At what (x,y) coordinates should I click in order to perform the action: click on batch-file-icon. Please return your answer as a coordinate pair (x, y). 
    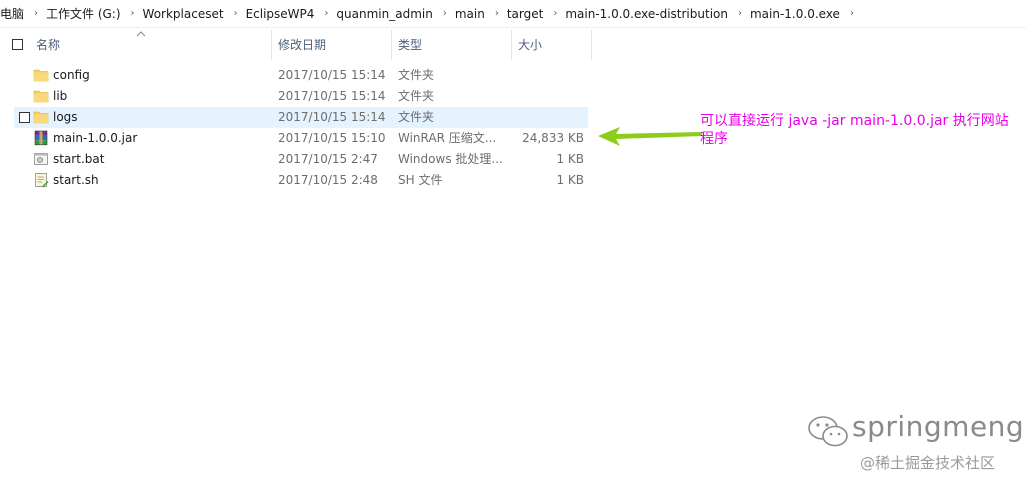
    Looking at the image, I should click on (42, 159).